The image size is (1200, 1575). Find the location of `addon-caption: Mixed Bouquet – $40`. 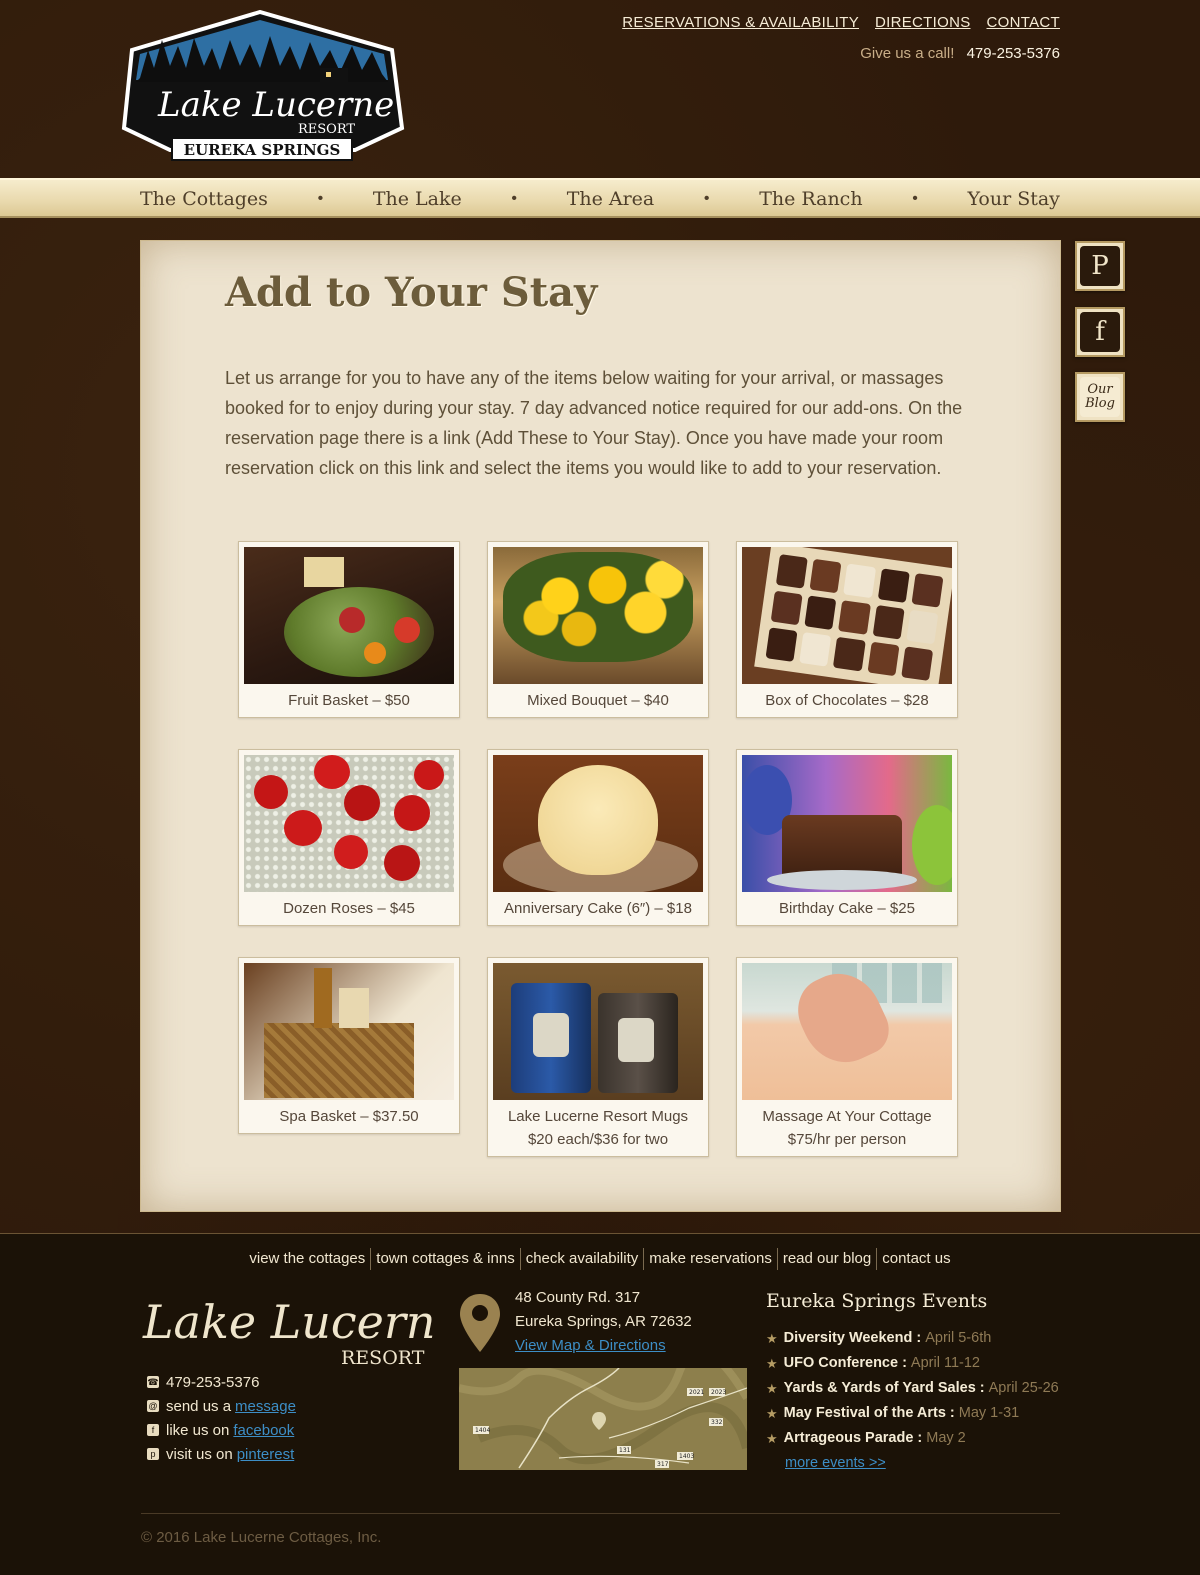

addon-caption: Mixed Bouquet – $40 is located at coordinates (598, 700).